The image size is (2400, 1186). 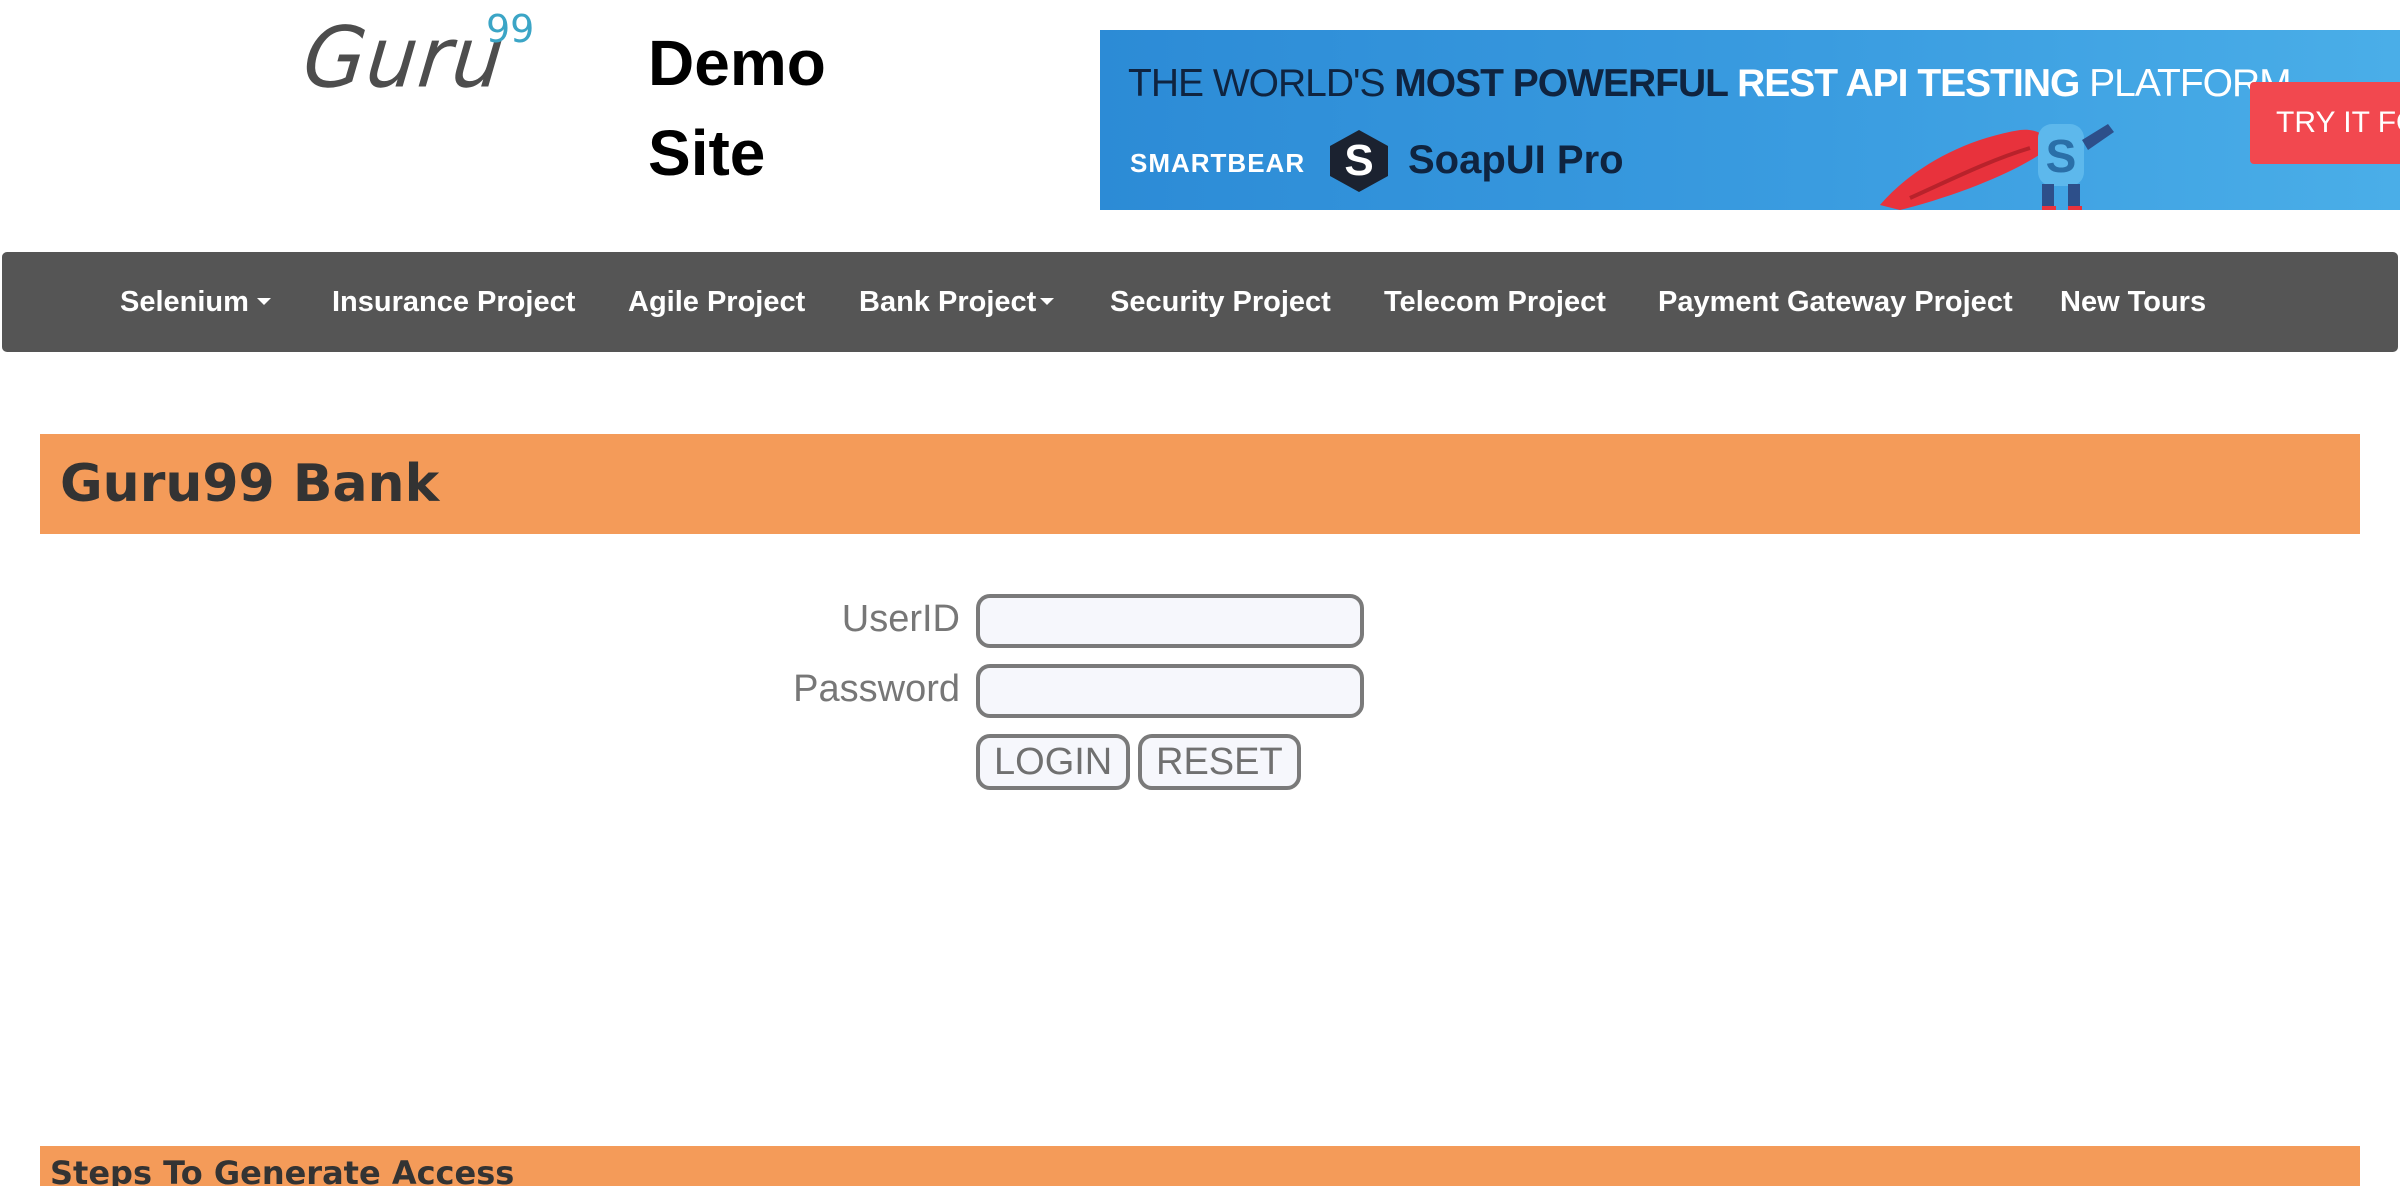 I want to click on userid-label: UserID, so click(x=900, y=619).